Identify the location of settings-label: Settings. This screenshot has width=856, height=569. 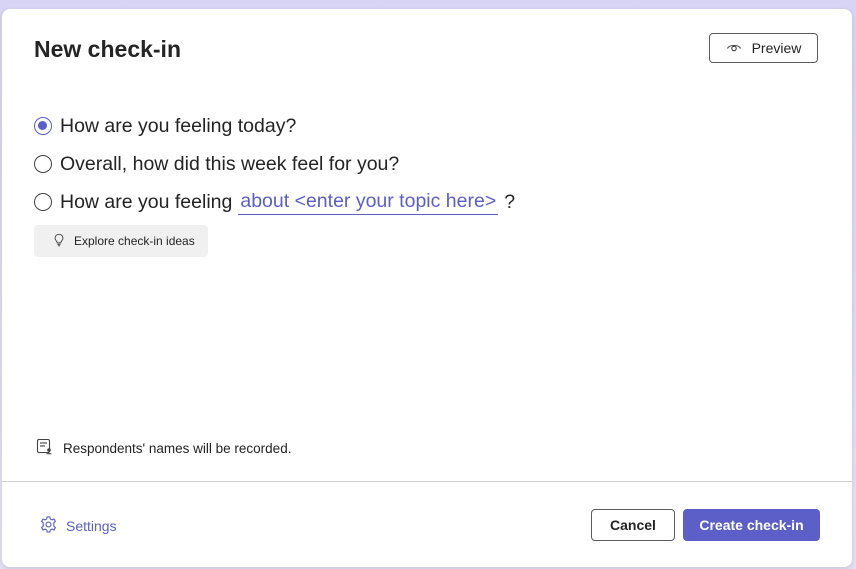
(91, 526).